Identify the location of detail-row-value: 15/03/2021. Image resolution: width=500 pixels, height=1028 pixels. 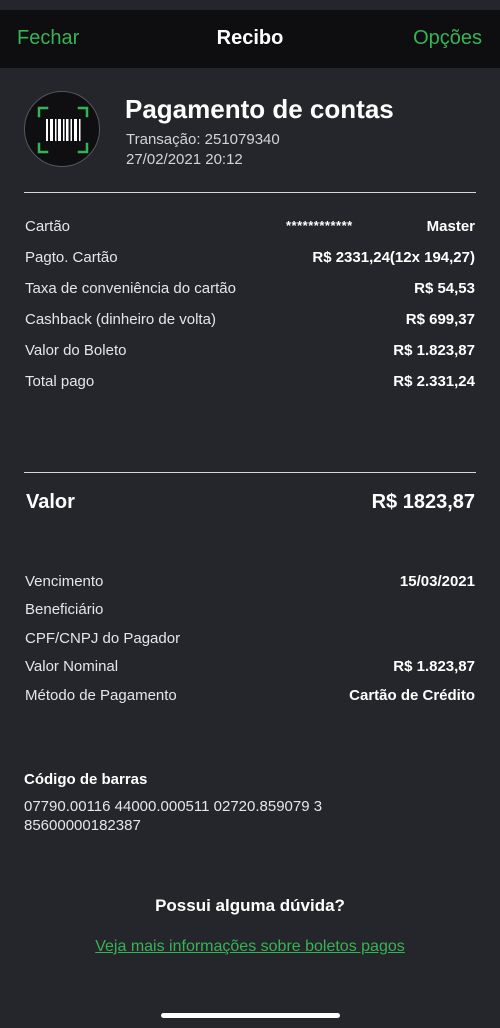
(437, 581).